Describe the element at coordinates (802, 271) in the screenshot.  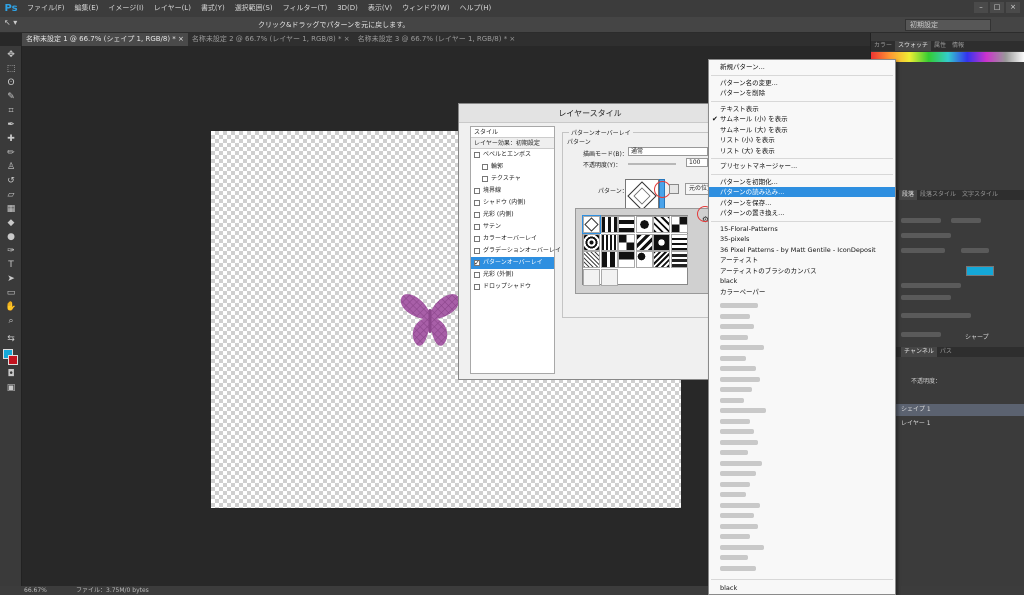
I see `menu-item: アーティストのブラシのカンバス` at that location.